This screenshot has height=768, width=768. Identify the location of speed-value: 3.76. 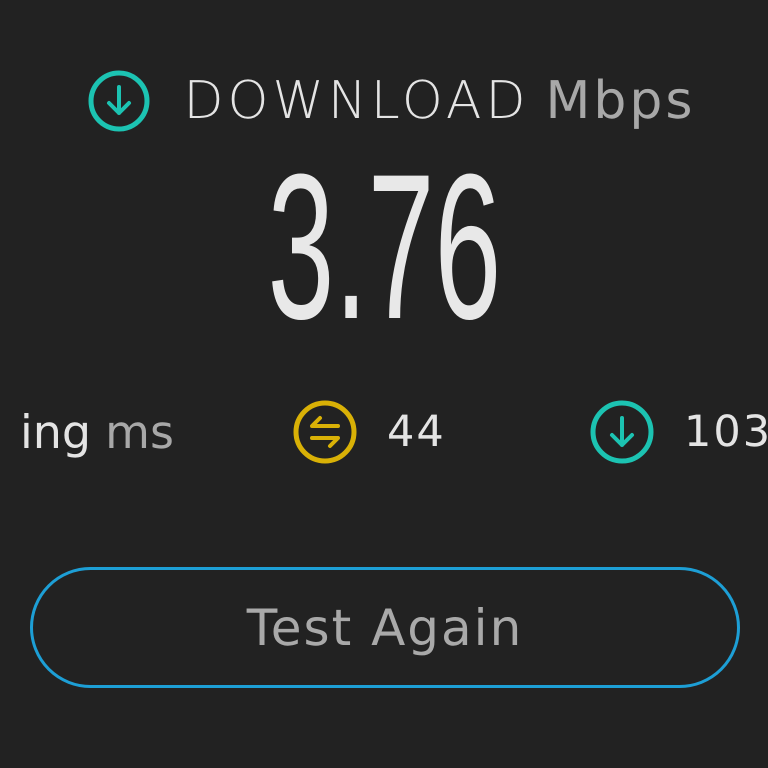
(384, 246).